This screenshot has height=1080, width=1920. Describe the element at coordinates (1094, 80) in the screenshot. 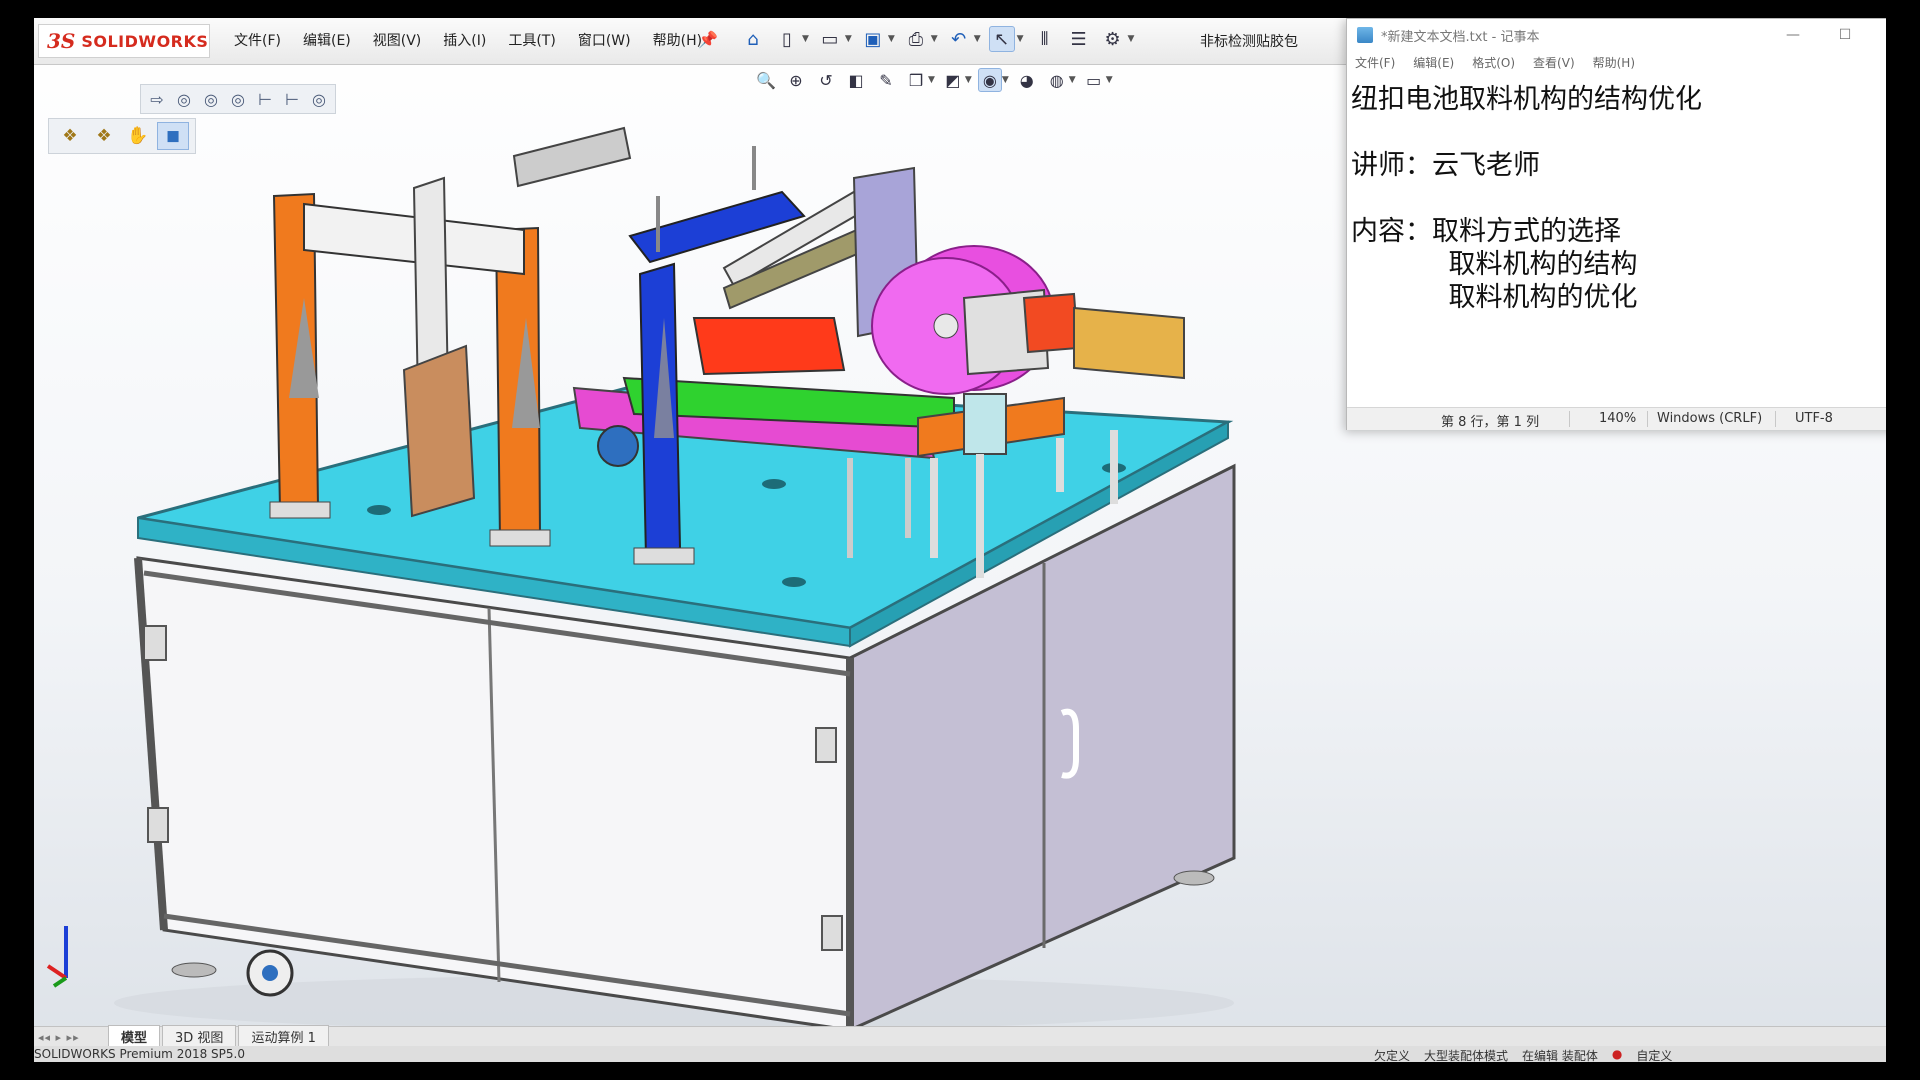

I see `view-settings-icon: ▭` at that location.